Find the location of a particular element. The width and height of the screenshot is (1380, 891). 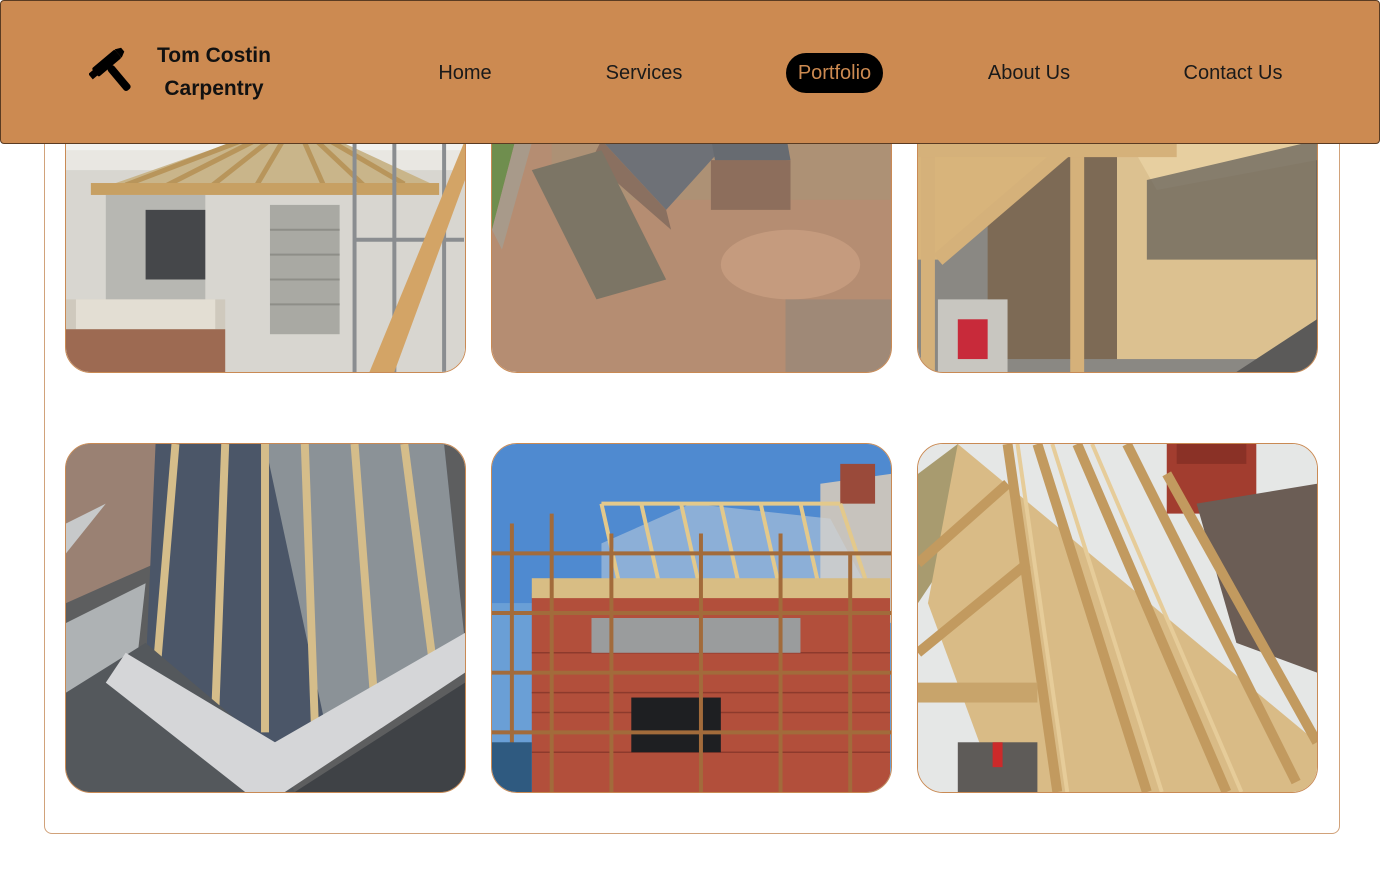

nav-contact-us: Contact Us is located at coordinates (1233, 73).